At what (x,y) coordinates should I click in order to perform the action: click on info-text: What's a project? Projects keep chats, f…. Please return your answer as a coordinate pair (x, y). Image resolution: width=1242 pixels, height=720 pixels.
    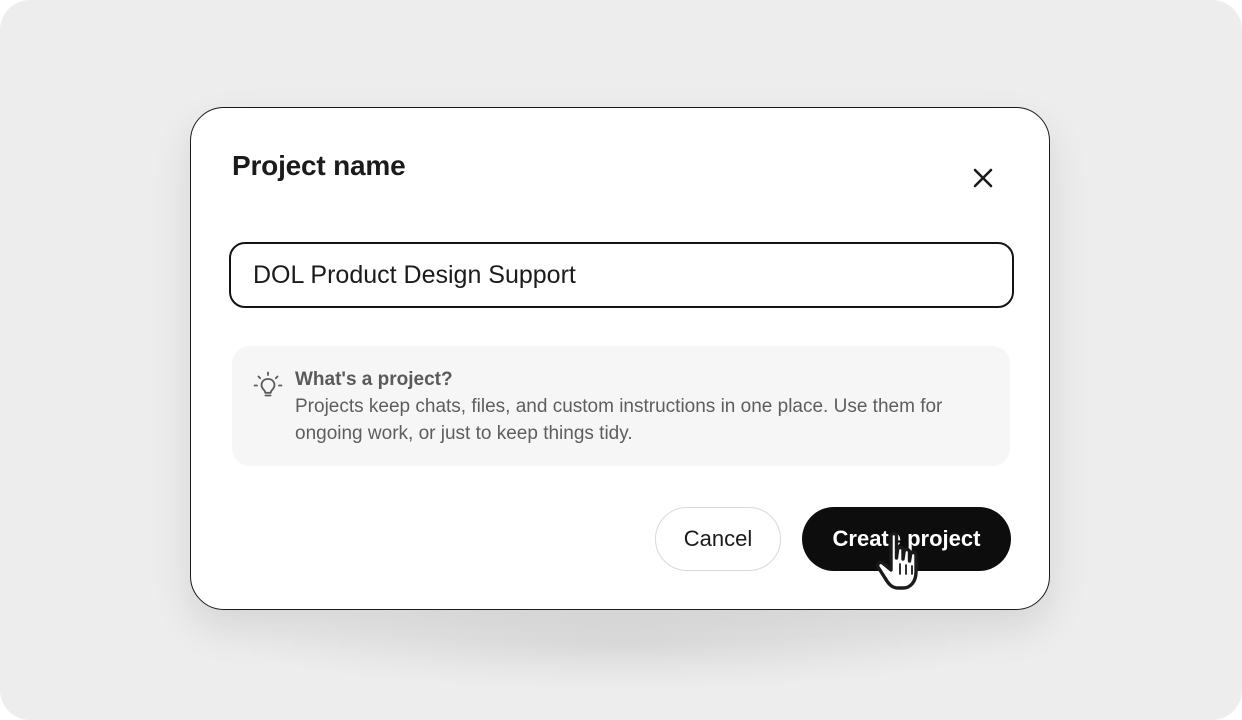
    Looking at the image, I should click on (640, 406).